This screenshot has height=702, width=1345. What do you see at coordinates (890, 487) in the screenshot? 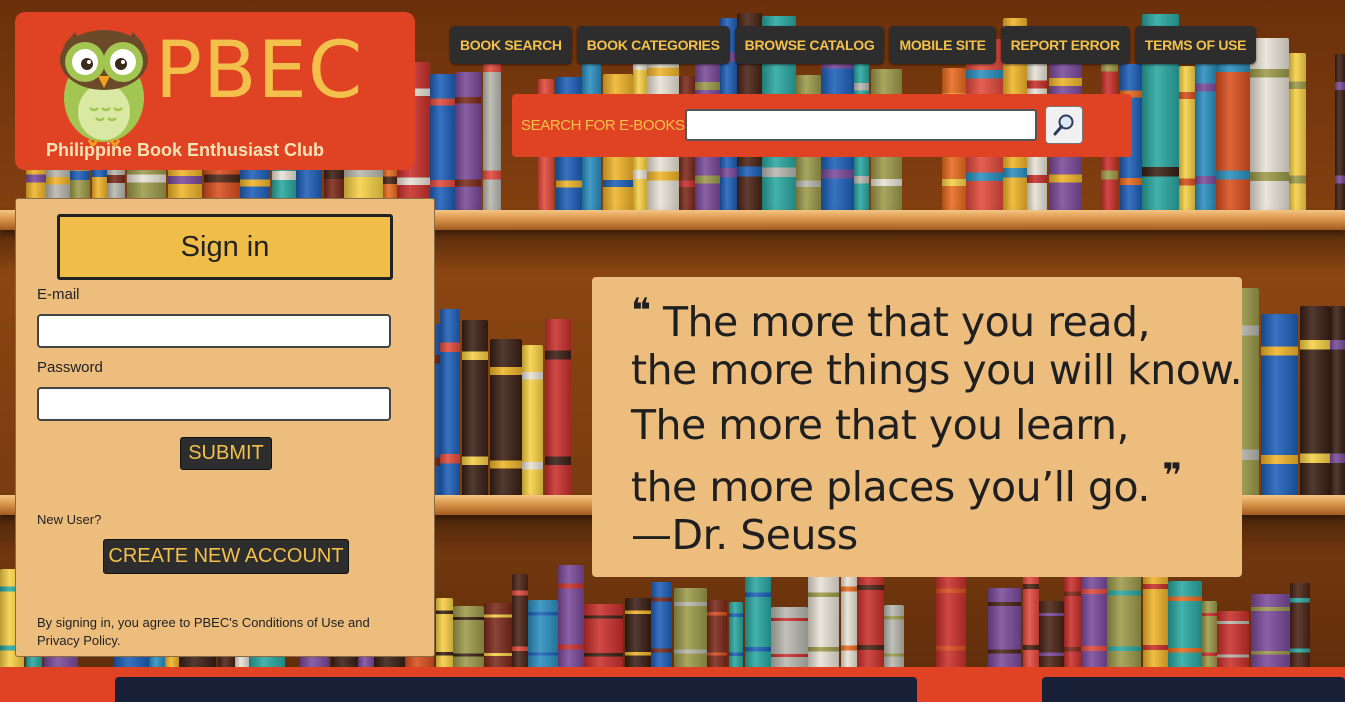
I see `quote-line-4: the more places you’ll go.` at bounding box center [890, 487].